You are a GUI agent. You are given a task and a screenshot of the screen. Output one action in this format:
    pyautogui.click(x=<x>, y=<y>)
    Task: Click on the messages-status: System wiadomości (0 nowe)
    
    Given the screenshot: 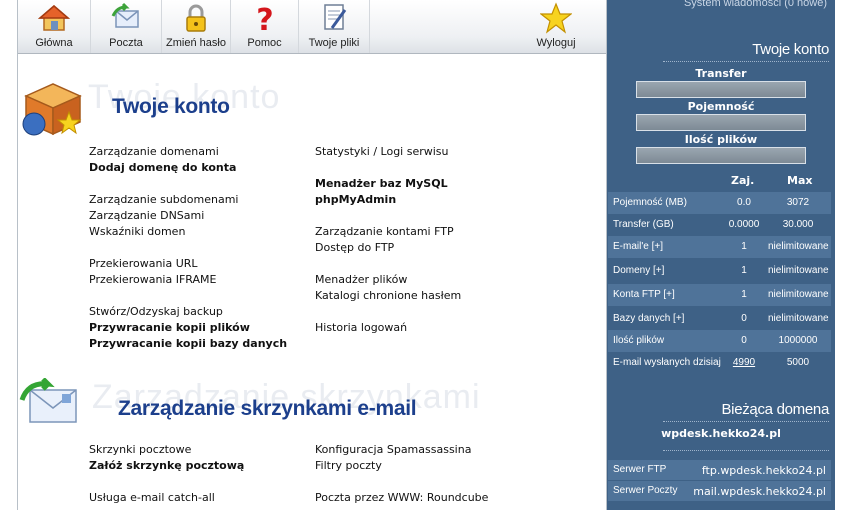 What is the action you would take?
    pyautogui.click(x=721, y=6)
    